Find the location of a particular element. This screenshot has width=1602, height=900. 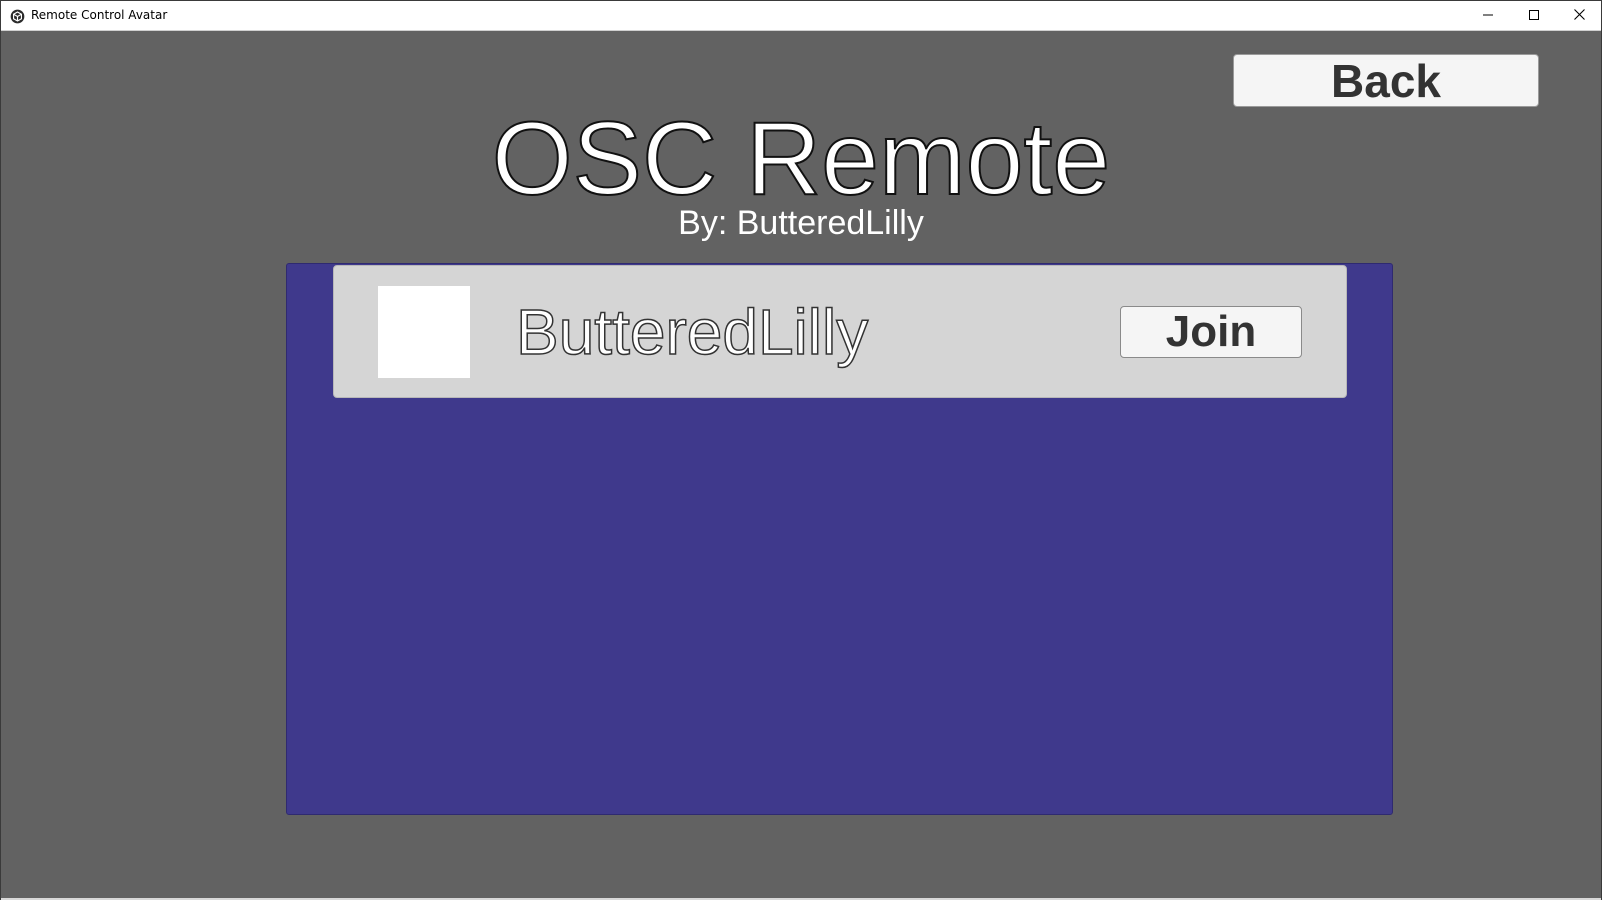

host-name: ButteredLilly is located at coordinates (692, 332).